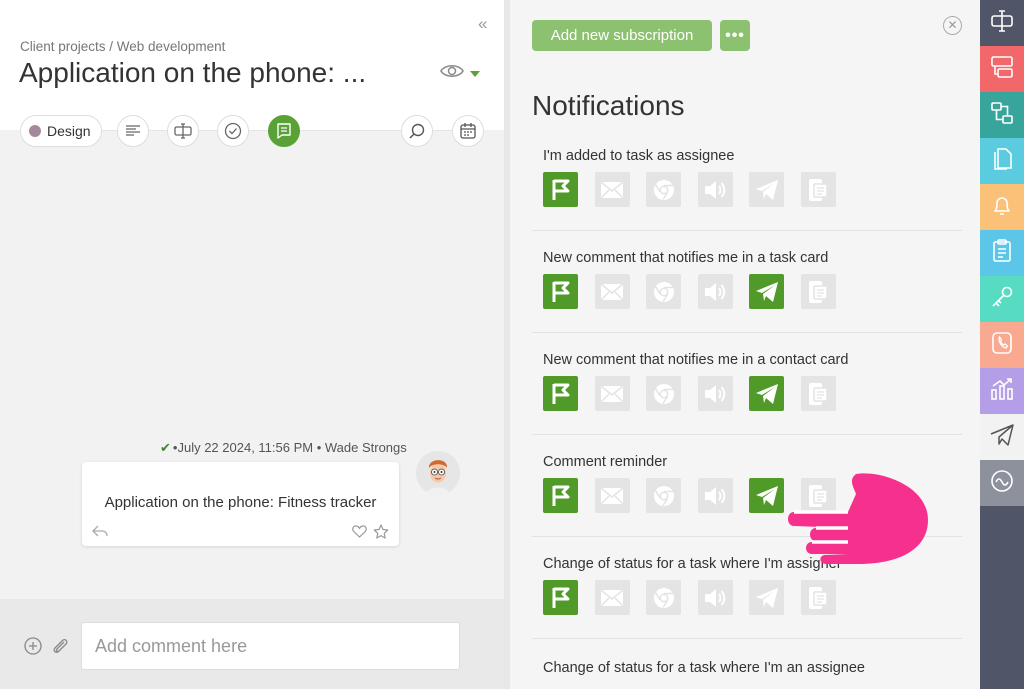 This screenshot has height=689, width=1024. I want to click on phone-icon, so click(1002, 345).